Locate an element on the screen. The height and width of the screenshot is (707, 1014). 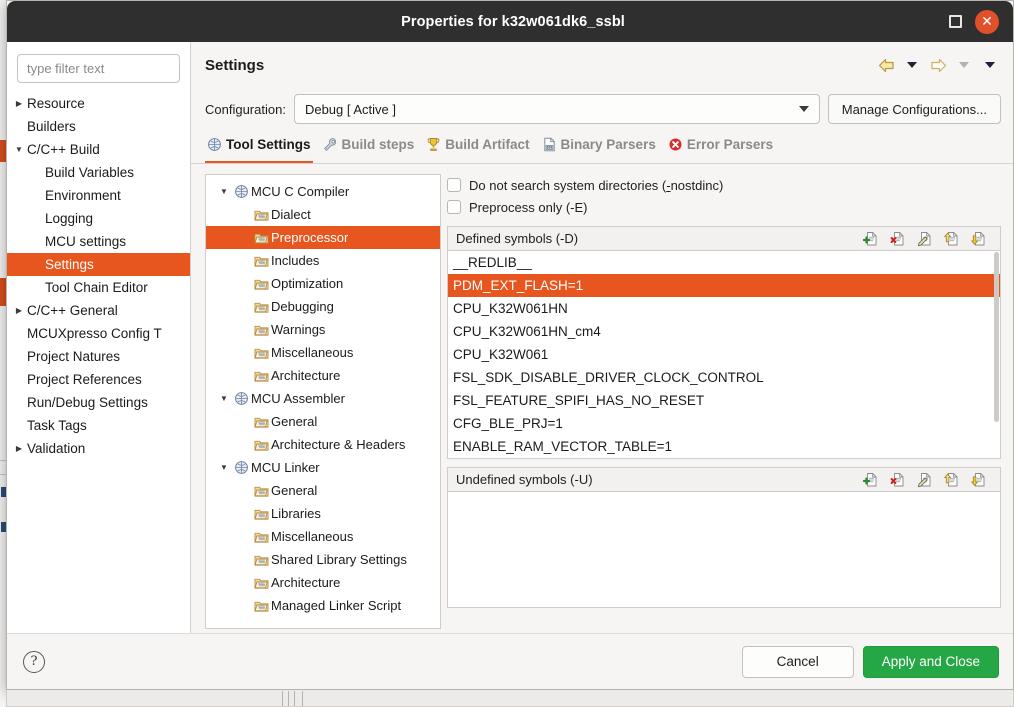
tool-tree-item-warnings: Warnings is located at coordinates (323, 329).